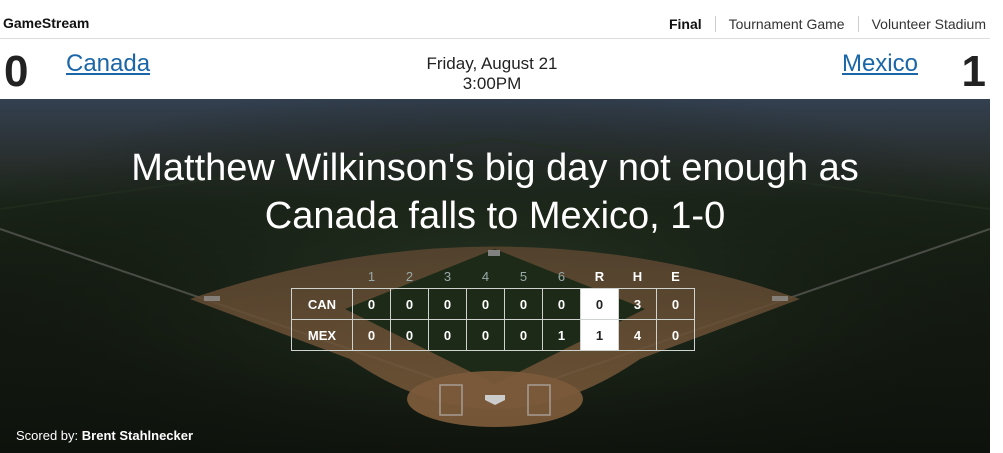 The width and height of the screenshot is (1003, 453). Describe the element at coordinates (786, 24) in the screenshot. I see `game-type: Tournament Game` at that location.